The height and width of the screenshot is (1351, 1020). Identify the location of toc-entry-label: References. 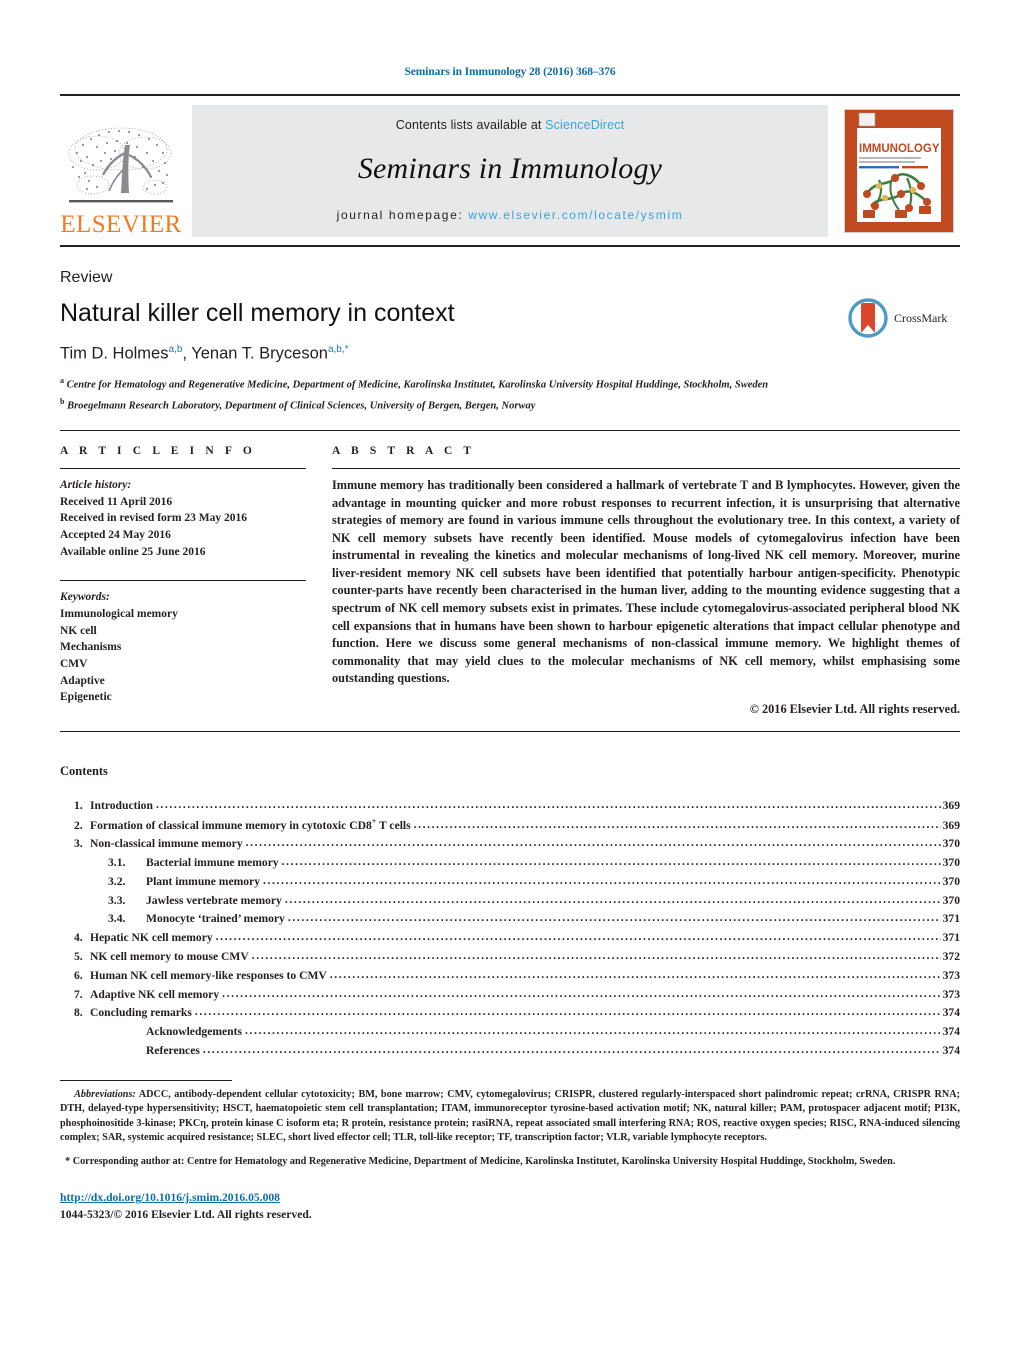
(173, 1050).